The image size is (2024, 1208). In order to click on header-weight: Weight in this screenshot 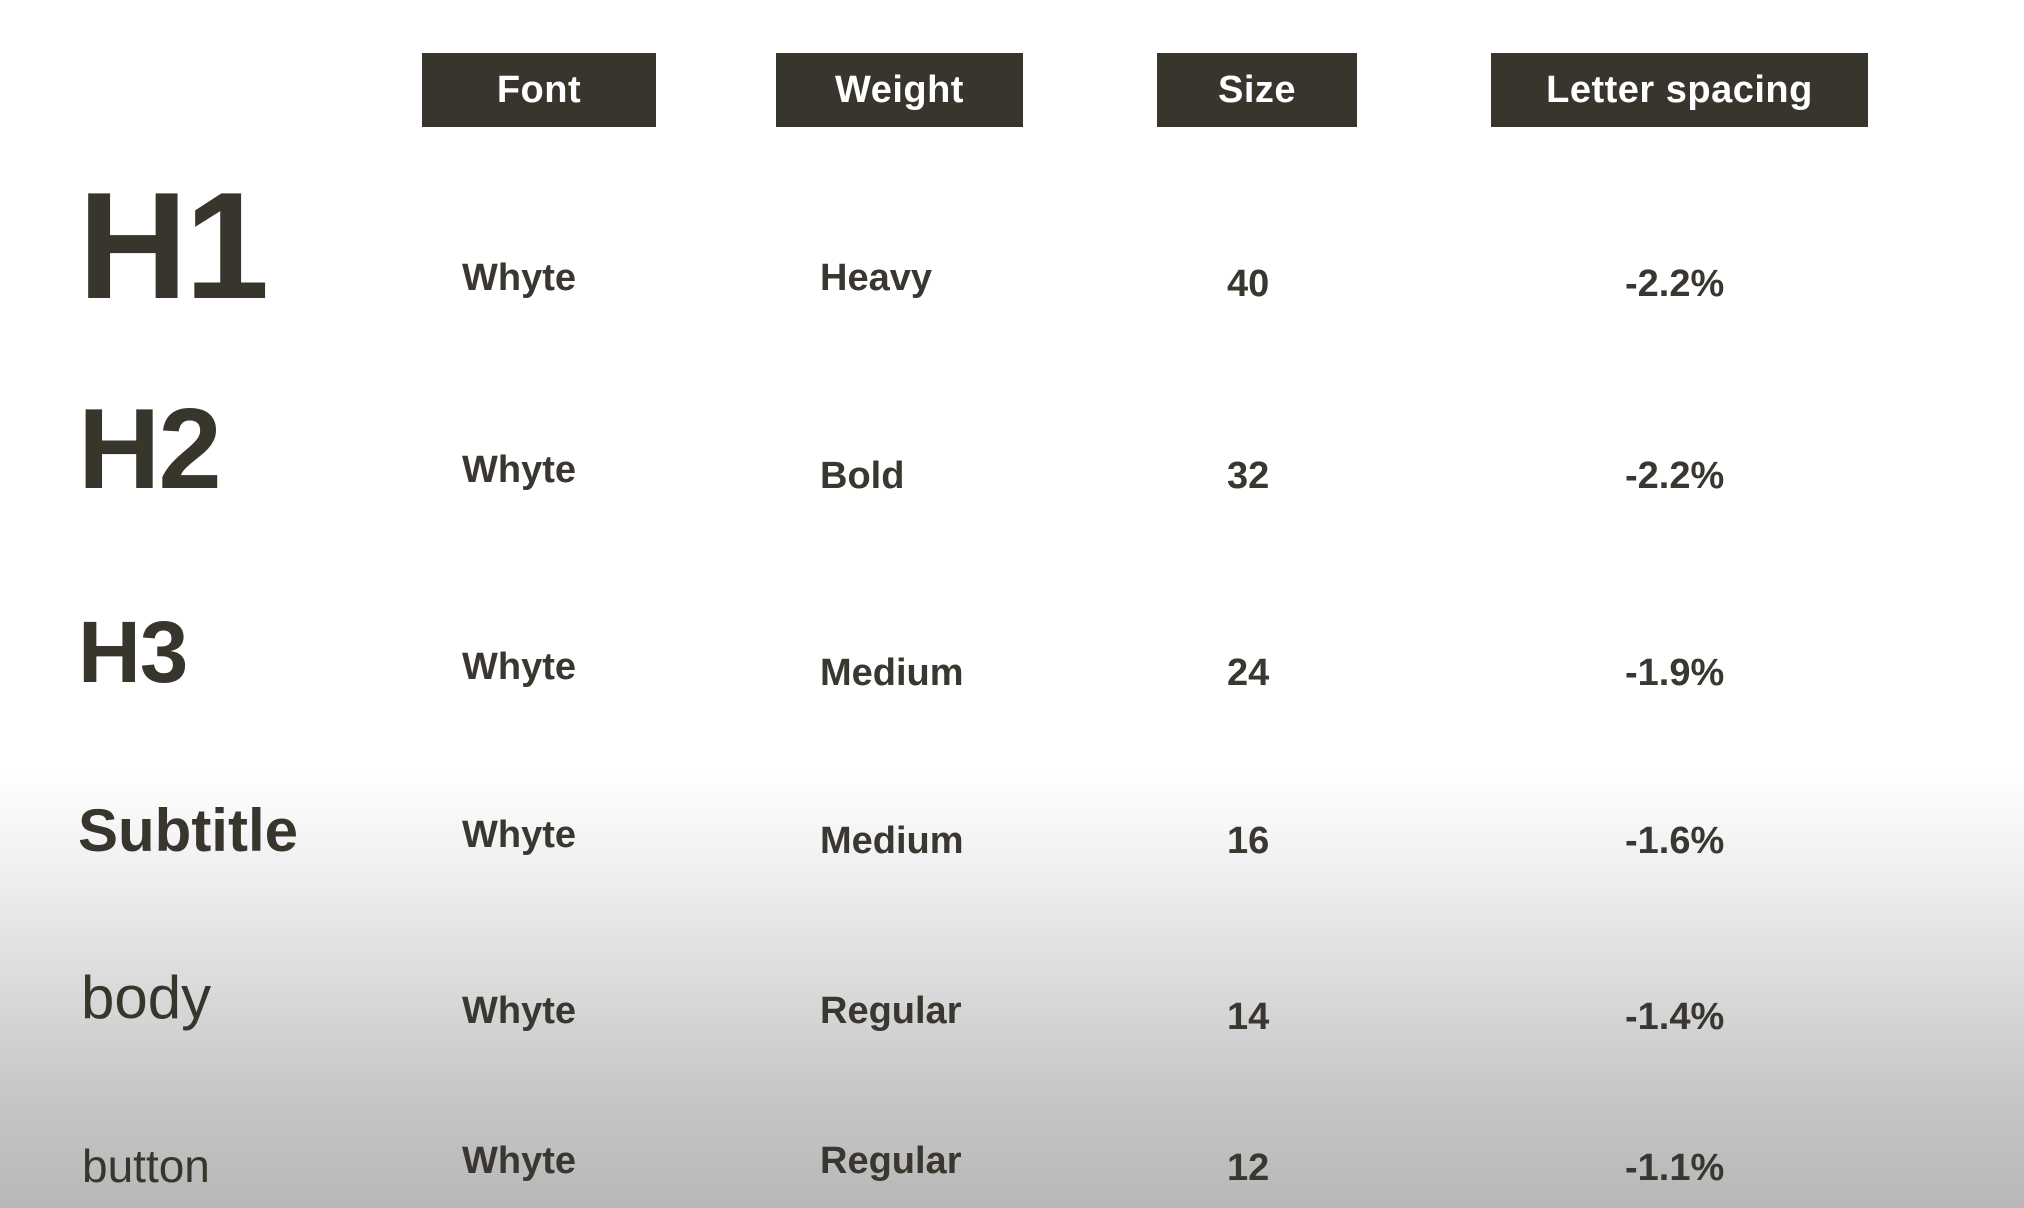, I will do `click(899, 90)`.